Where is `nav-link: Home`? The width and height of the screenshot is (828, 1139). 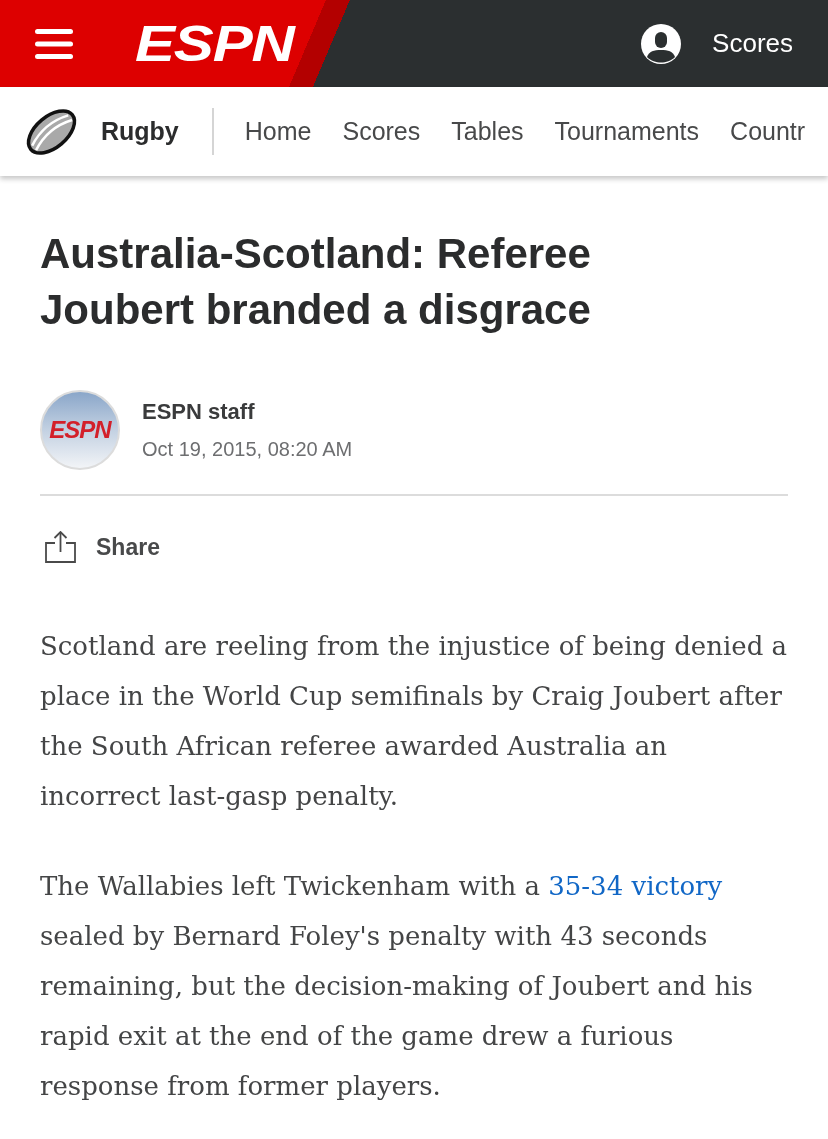 nav-link: Home is located at coordinates (278, 131).